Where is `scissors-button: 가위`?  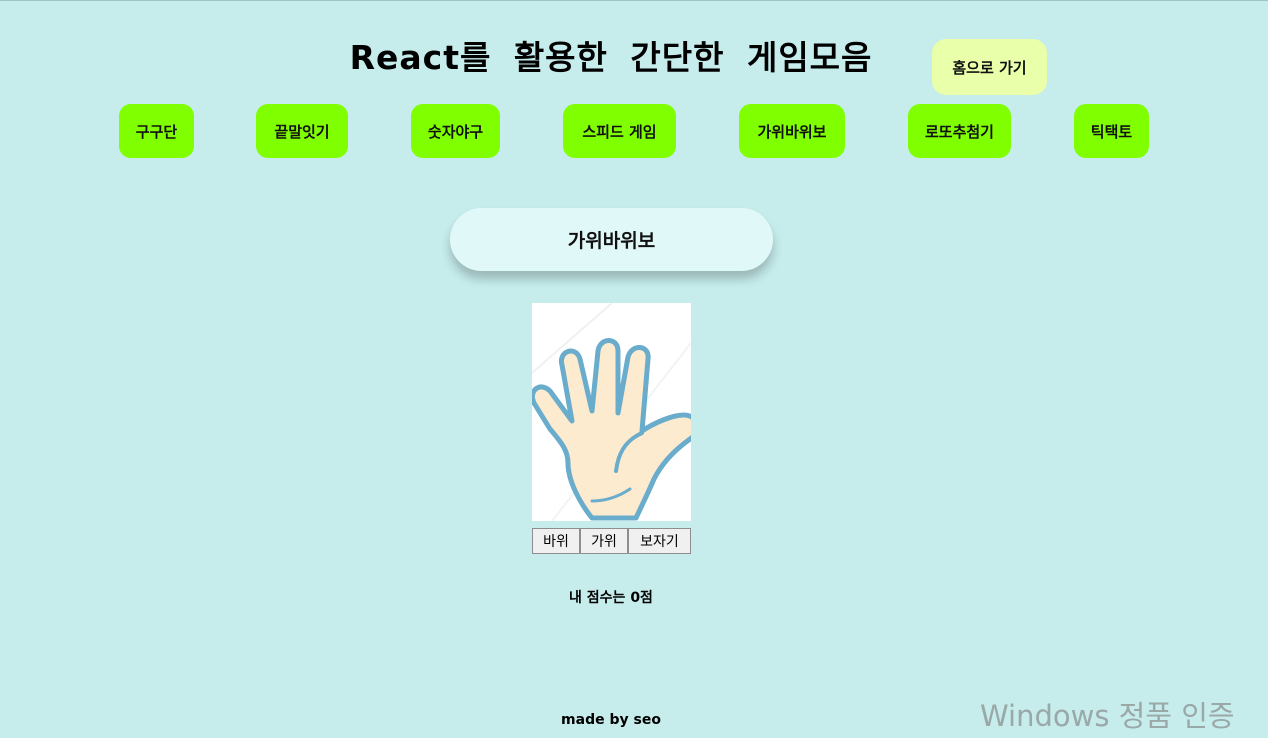
scissors-button: 가위 is located at coordinates (604, 541).